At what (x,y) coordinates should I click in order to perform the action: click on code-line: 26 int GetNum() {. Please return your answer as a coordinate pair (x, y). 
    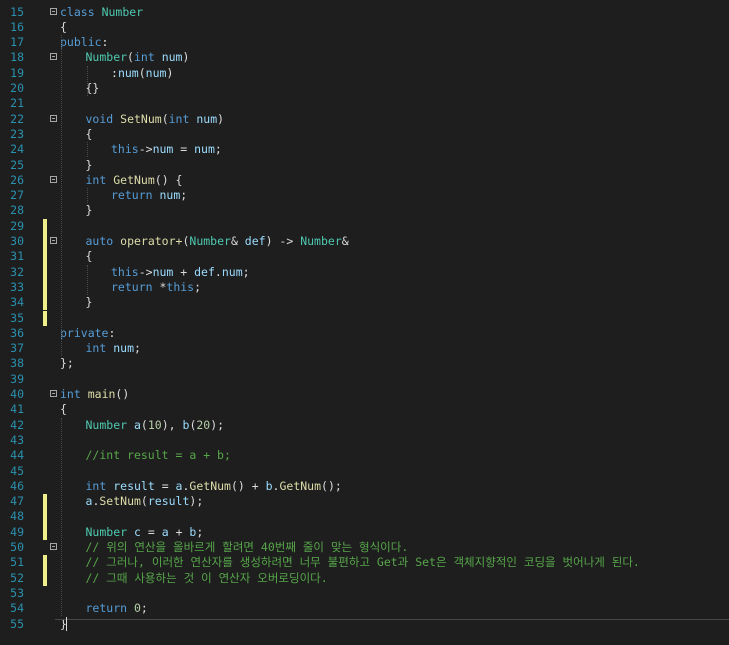
    Looking at the image, I should click on (364, 180).